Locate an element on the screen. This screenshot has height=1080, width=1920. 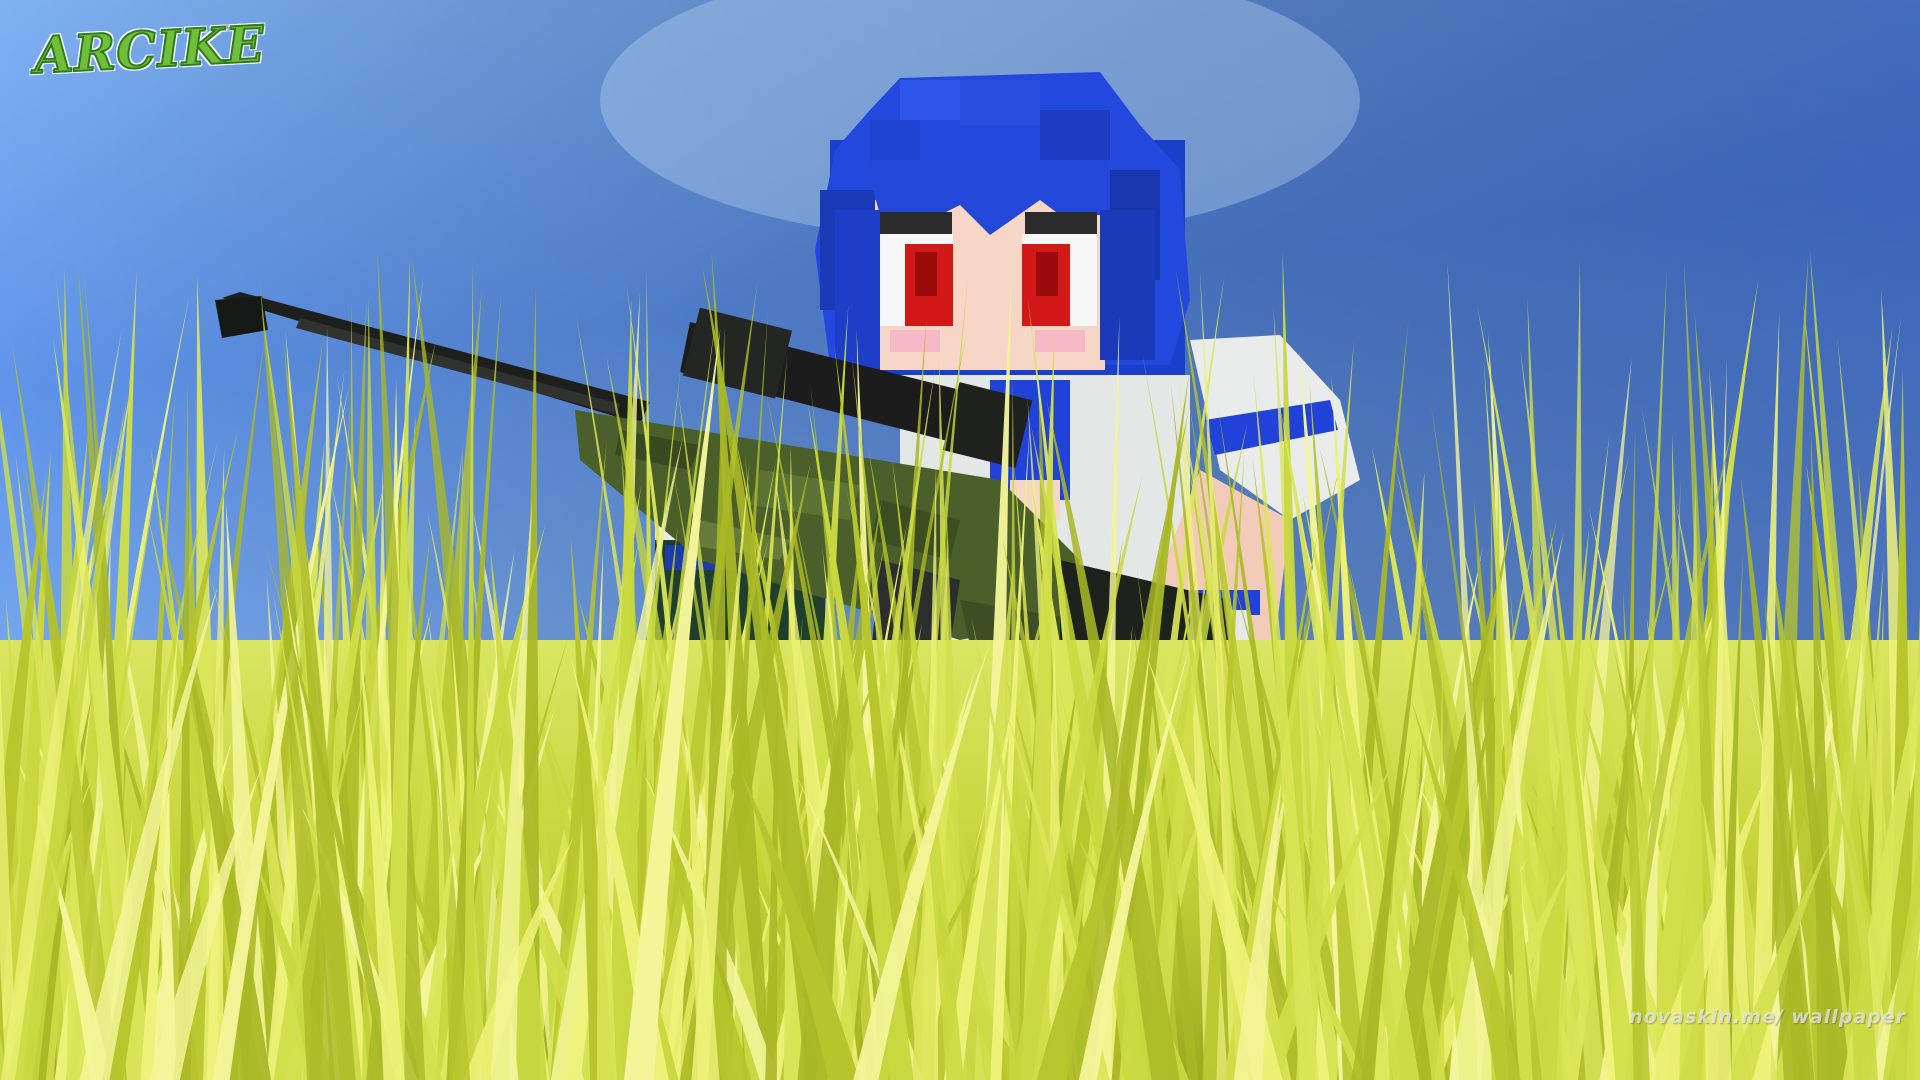
logo-text: ARCIKE is located at coordinates (150, 49).